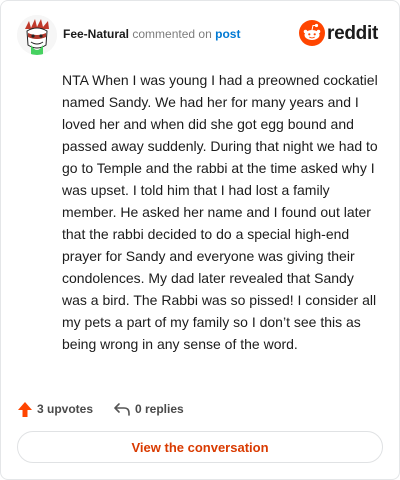  I want to click on comment-meta: Fee-Natural commented on post, so click(151, 34).